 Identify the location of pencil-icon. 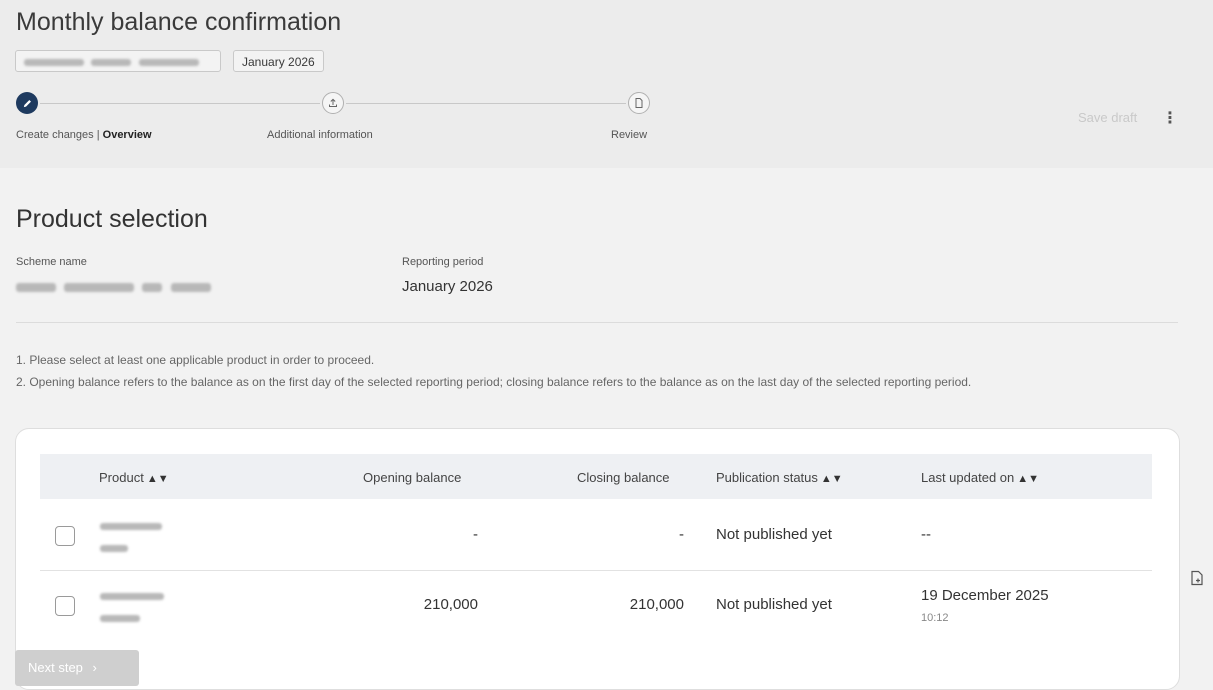
(27, 103).